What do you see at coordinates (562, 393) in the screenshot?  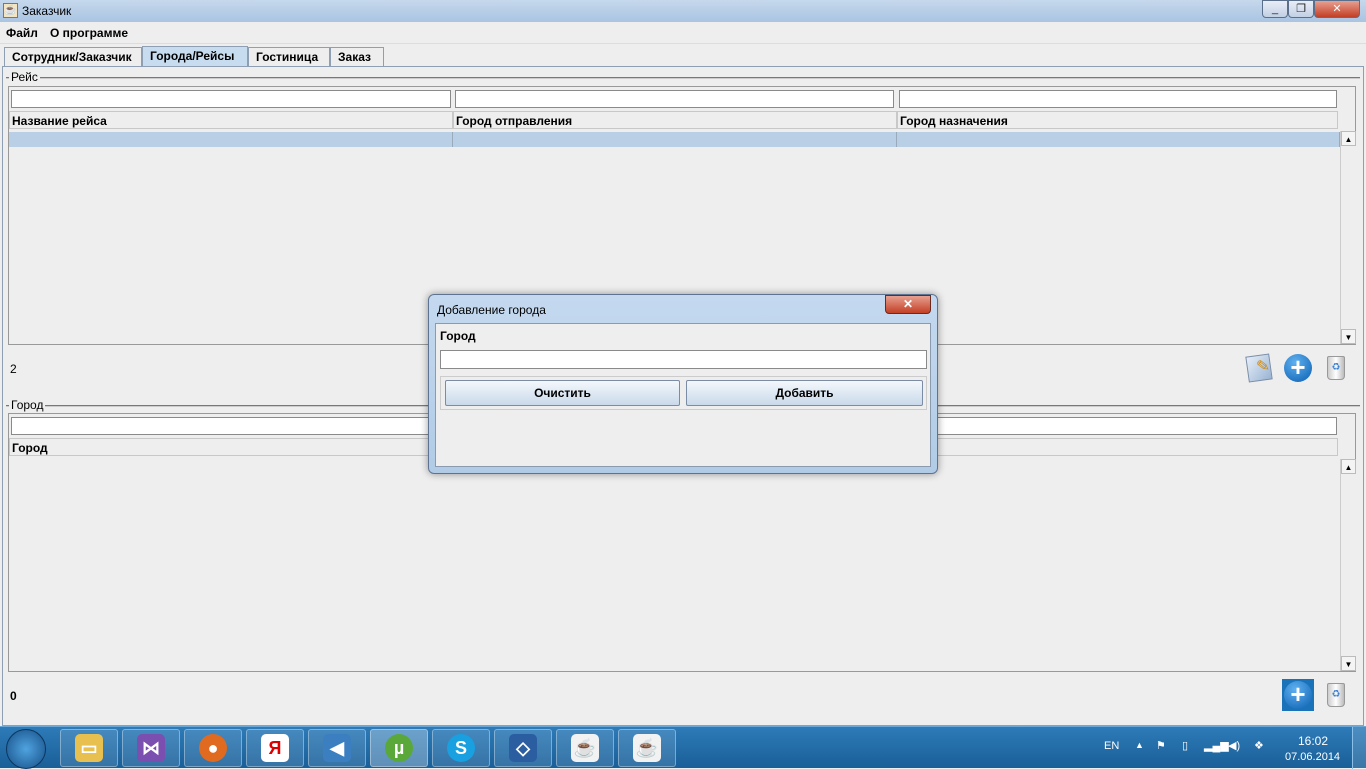 I see `clear-button: Очистить` at bounding box center [562, 393].